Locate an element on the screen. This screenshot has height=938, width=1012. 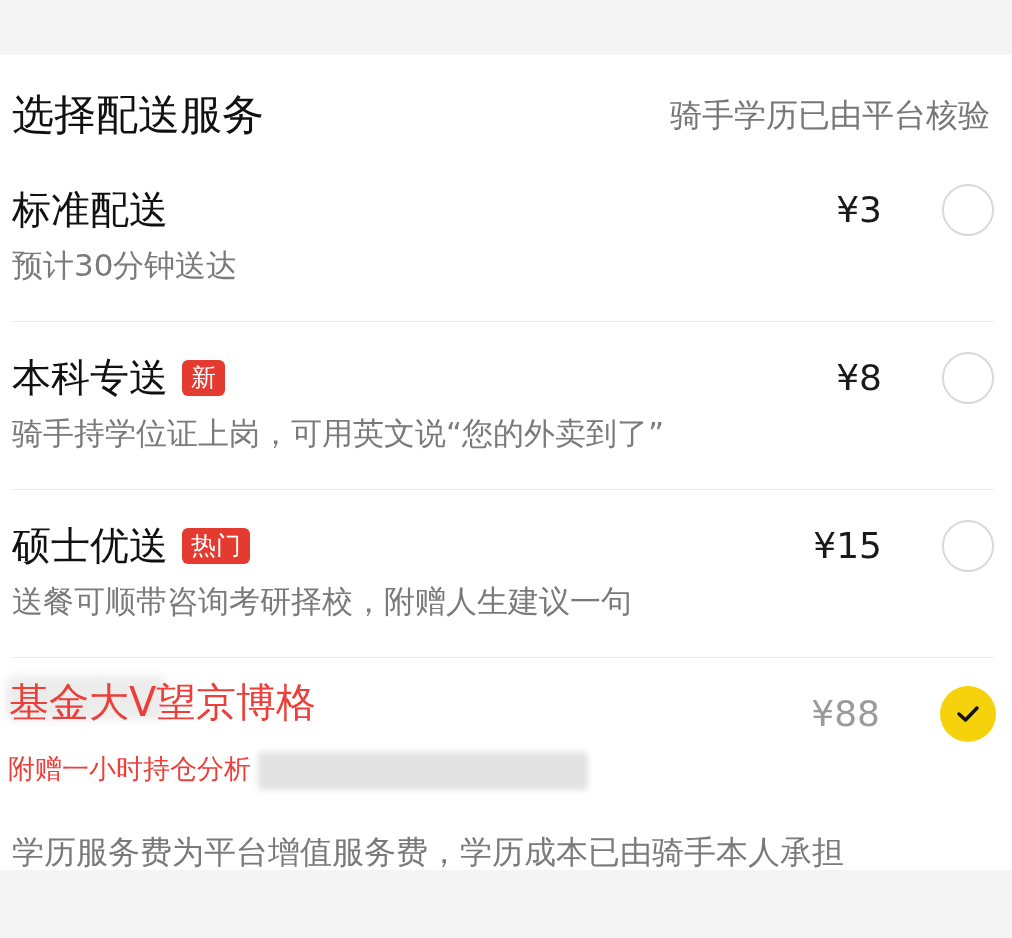
option-description: 送餐可顺带咨询考研择校，附赠人生建议一句 is located at coordinates (322, 601).